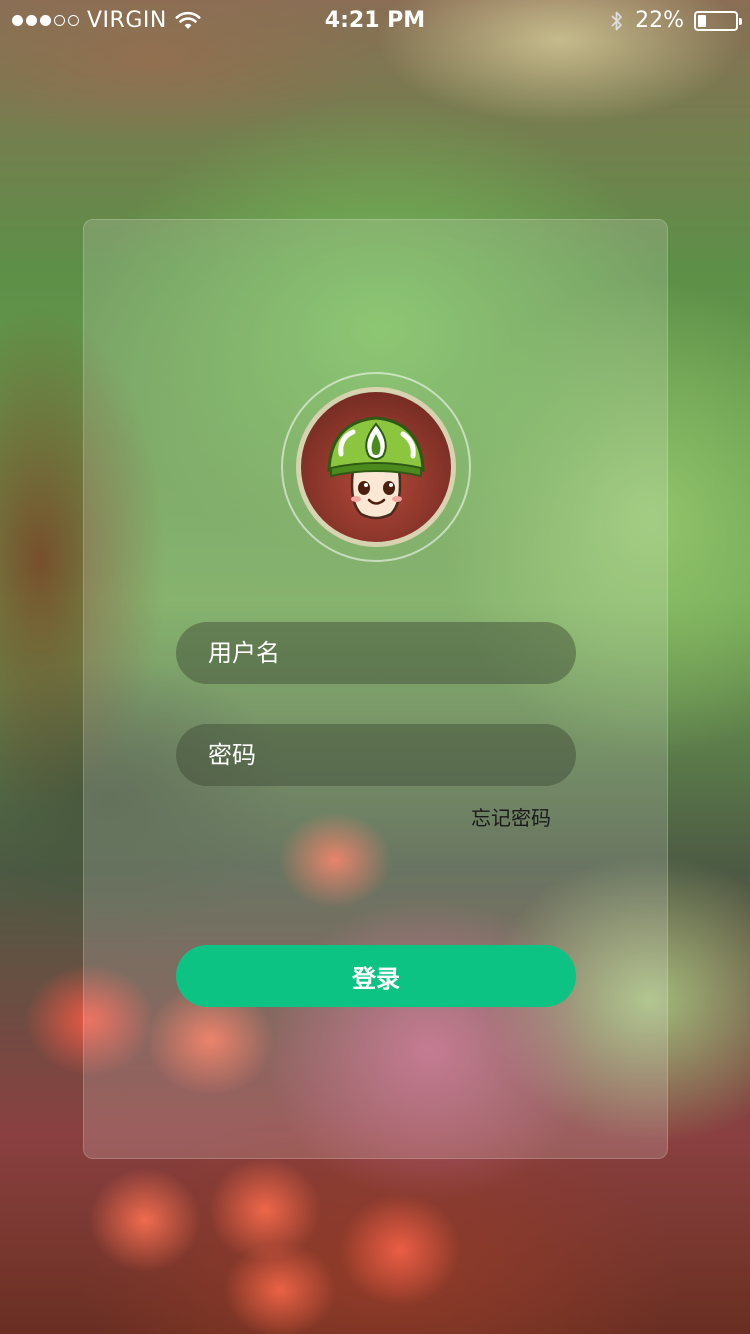 Image resolution: width=750 pixels, height=1334 pixels. What do you see at coordinates (718, 20) in the screenshot?
I see `battery-icon` at bounding box center [718, 20].